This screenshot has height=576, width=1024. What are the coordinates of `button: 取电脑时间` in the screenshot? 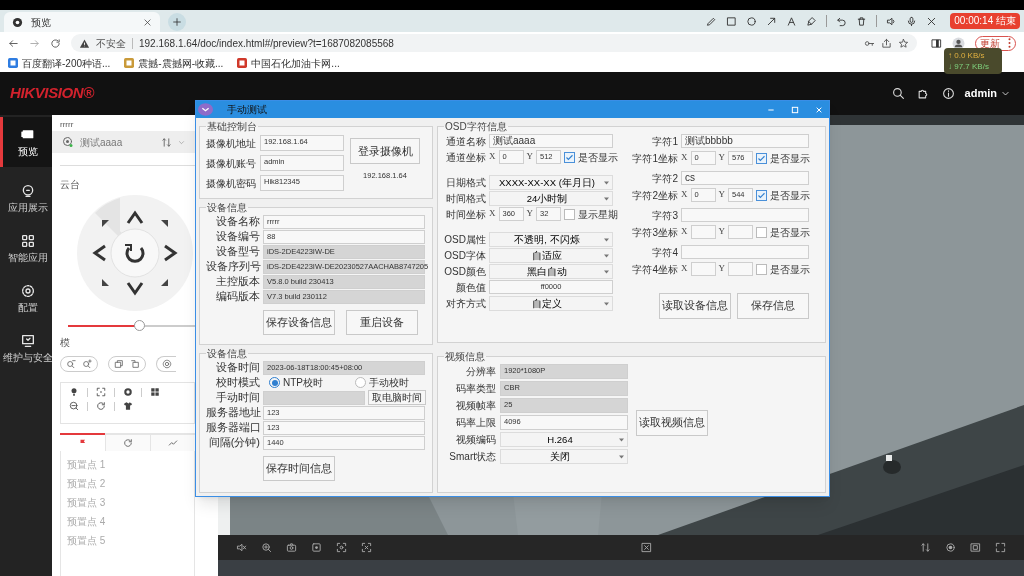 It's located at (397, 397).